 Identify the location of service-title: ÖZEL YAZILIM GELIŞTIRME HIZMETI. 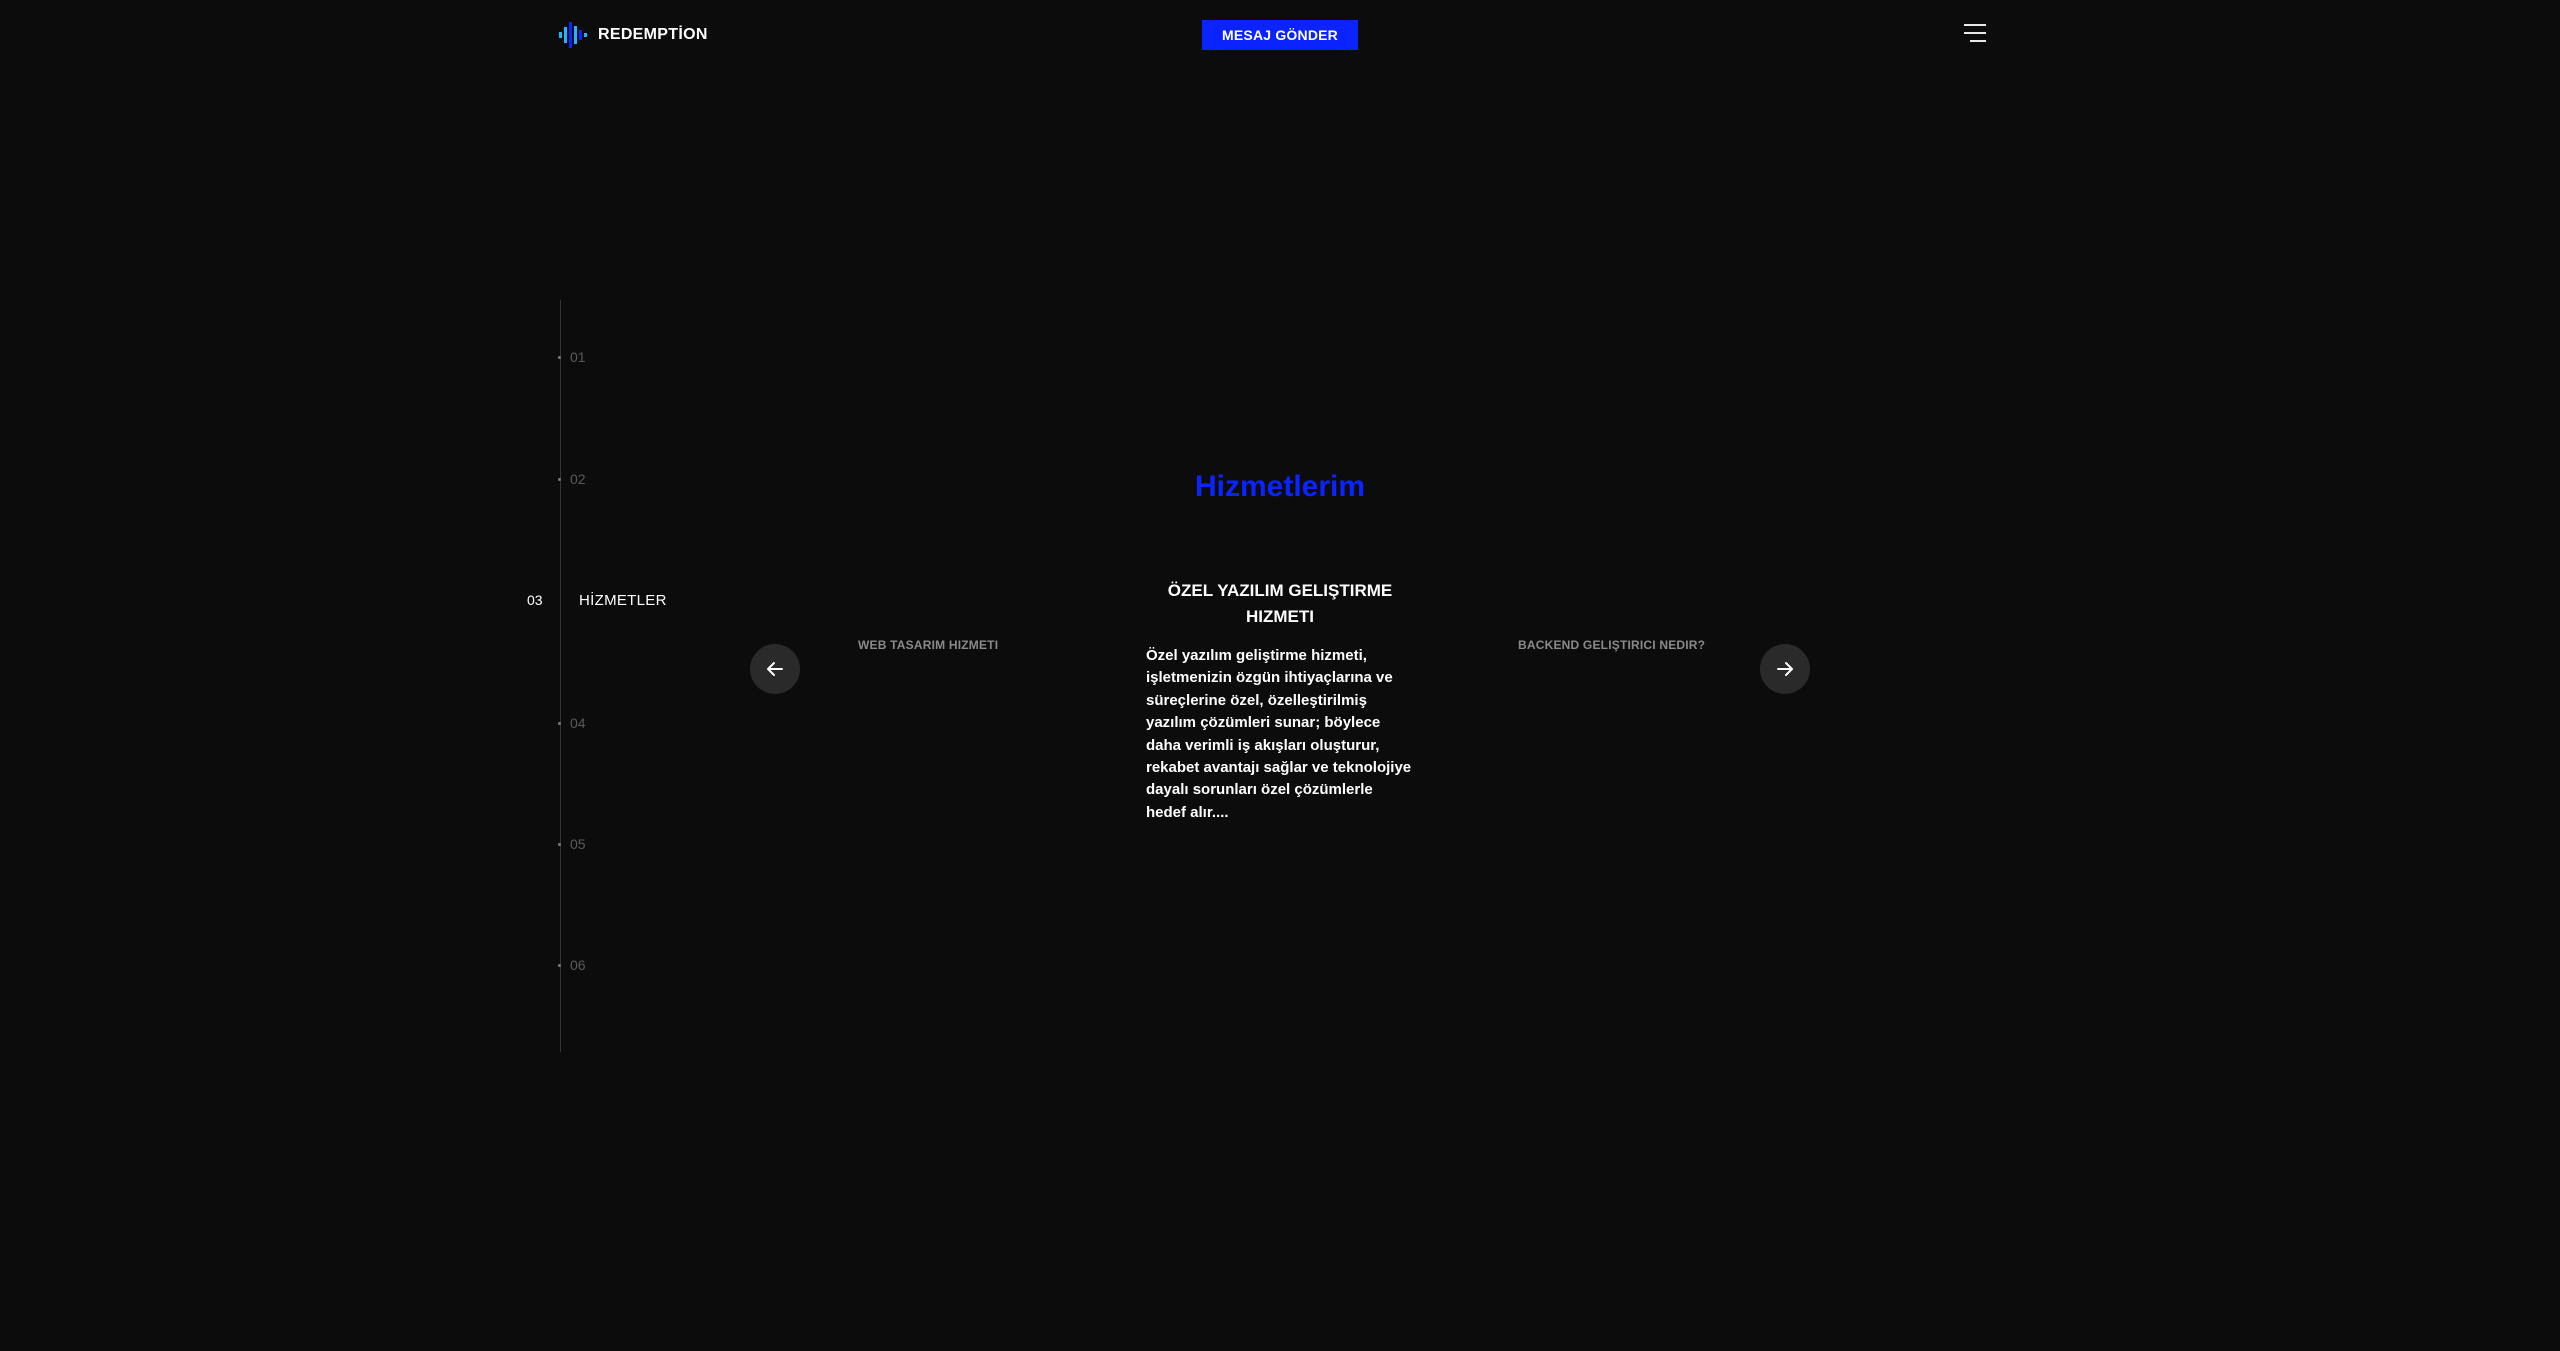
(1280, 603).